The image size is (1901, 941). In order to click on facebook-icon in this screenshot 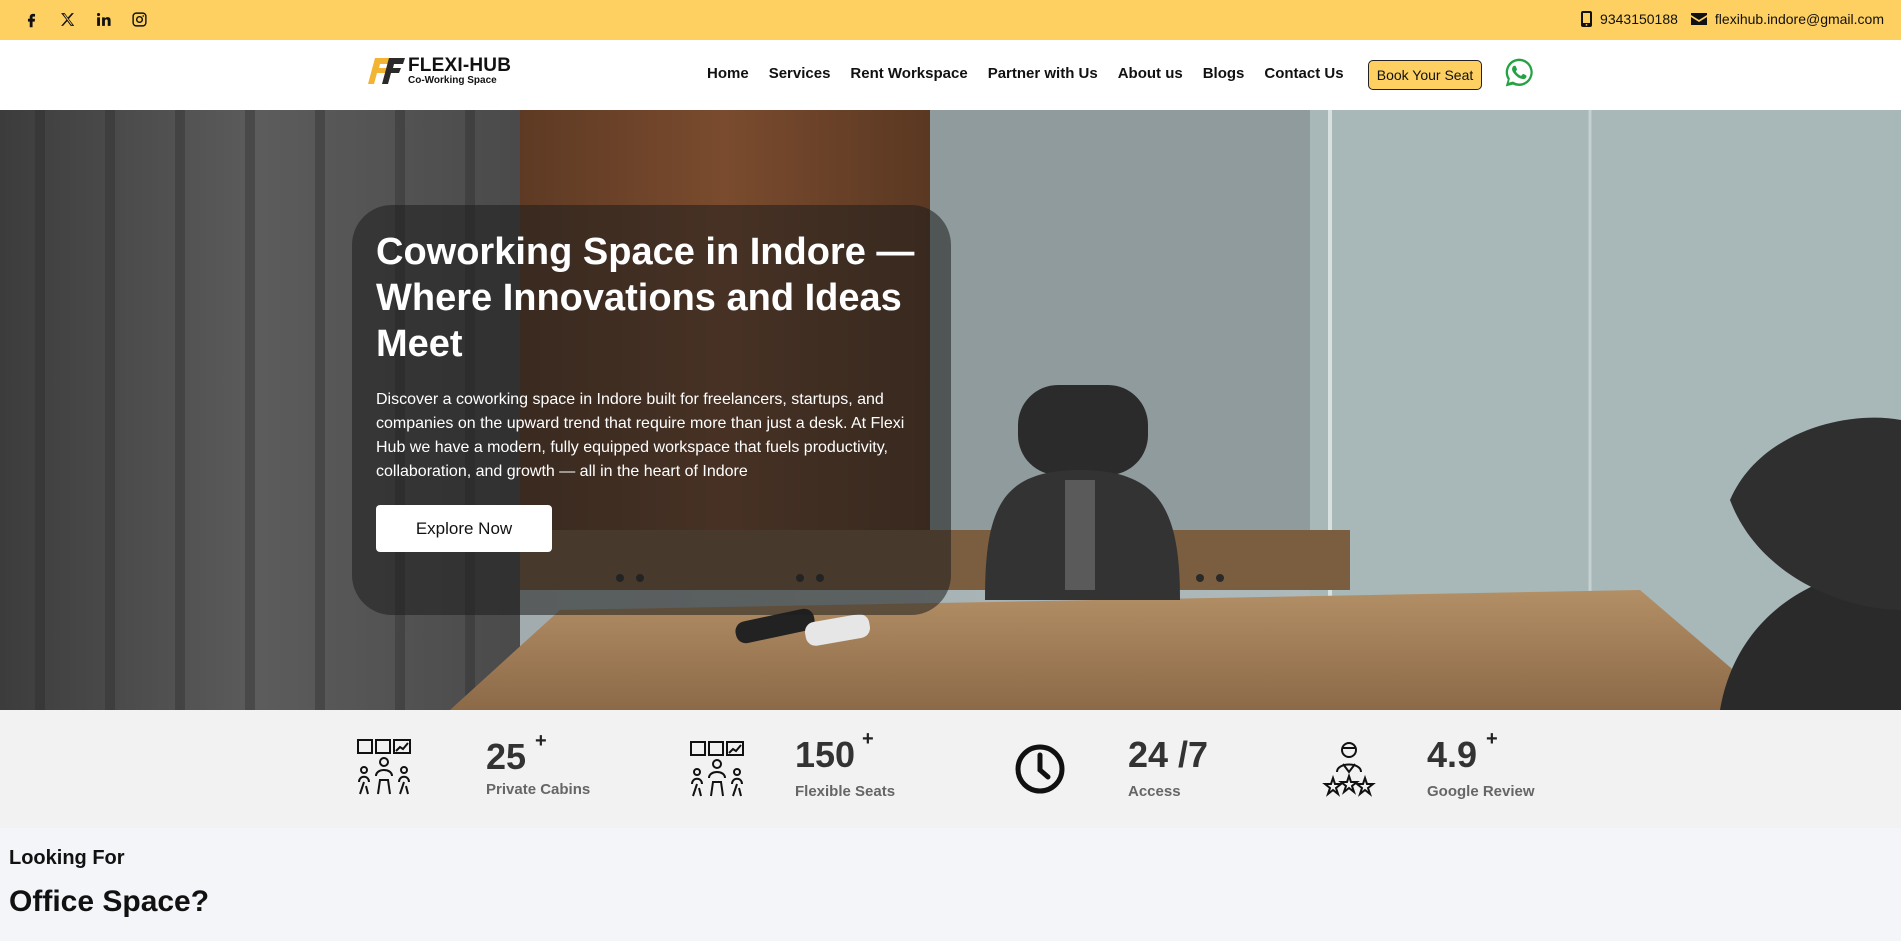, I will do `click(31, 19)`.